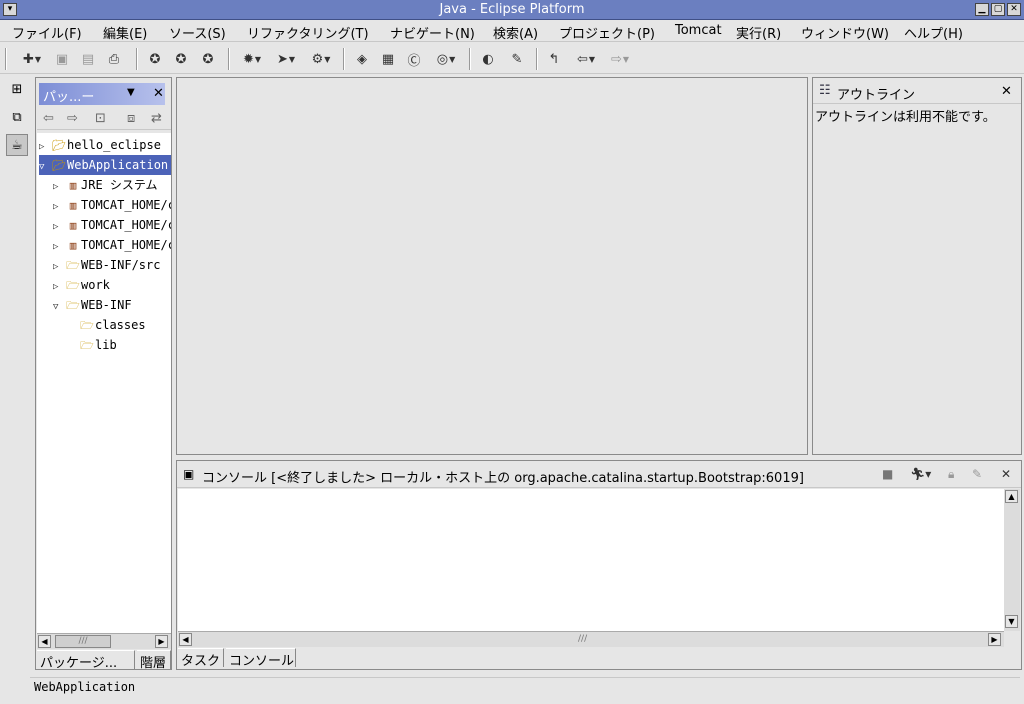 Image resolution: width=1024 pixels, height=704 pixels. I want to click on vertical-scrollbar: ▲ ▼, so click(1012, 560).